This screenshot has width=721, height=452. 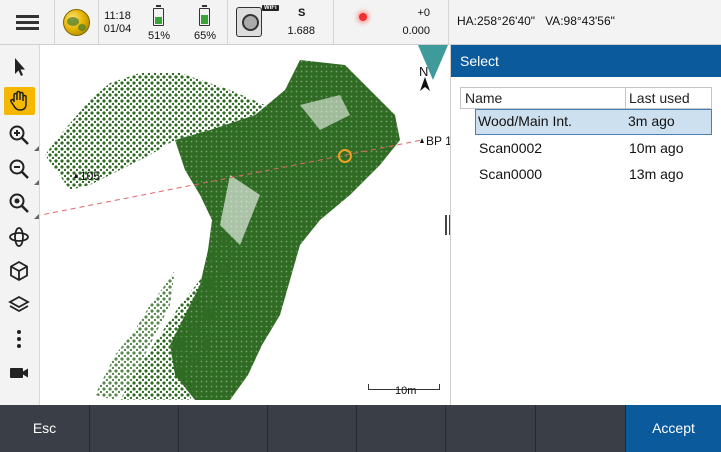 What do you see at coordinates (19, 203) in the screenshot?
I see `zoom-extents-icon` at bounding box center [19, 203].